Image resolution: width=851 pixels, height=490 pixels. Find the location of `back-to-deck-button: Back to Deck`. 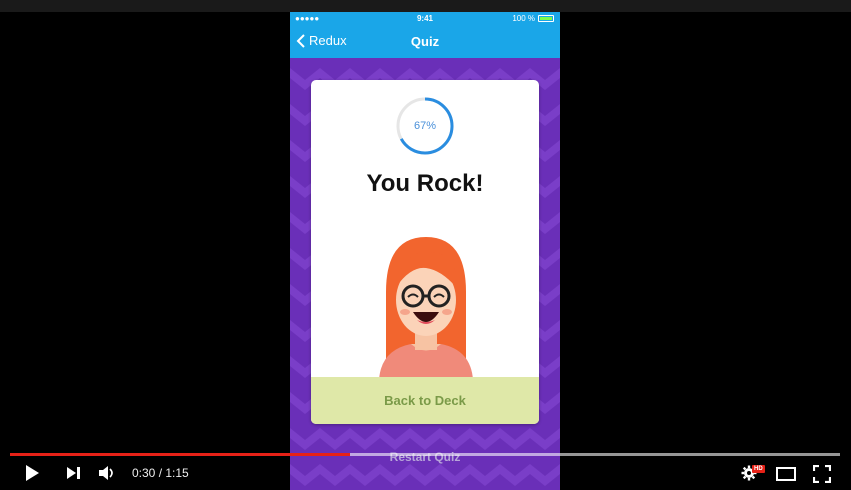

back-to-deck-button: Back to Deck is located at coordinates (425, 400).